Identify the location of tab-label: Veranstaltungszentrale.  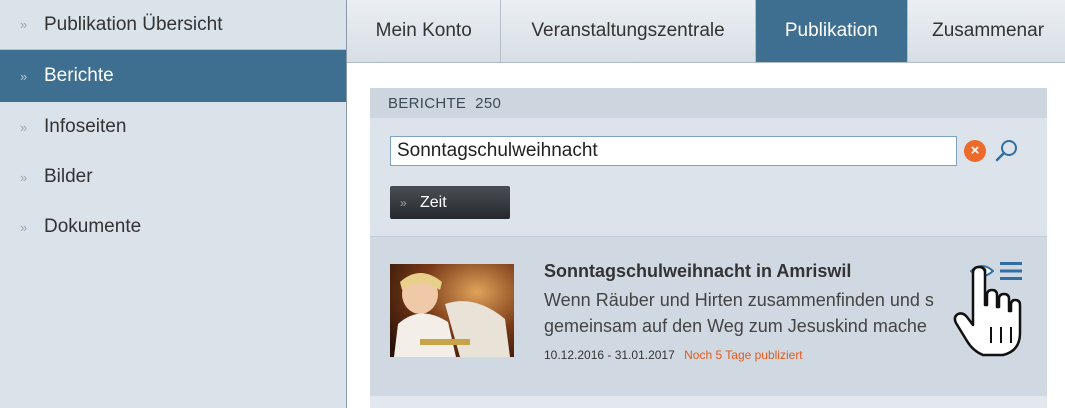
(628, 30).